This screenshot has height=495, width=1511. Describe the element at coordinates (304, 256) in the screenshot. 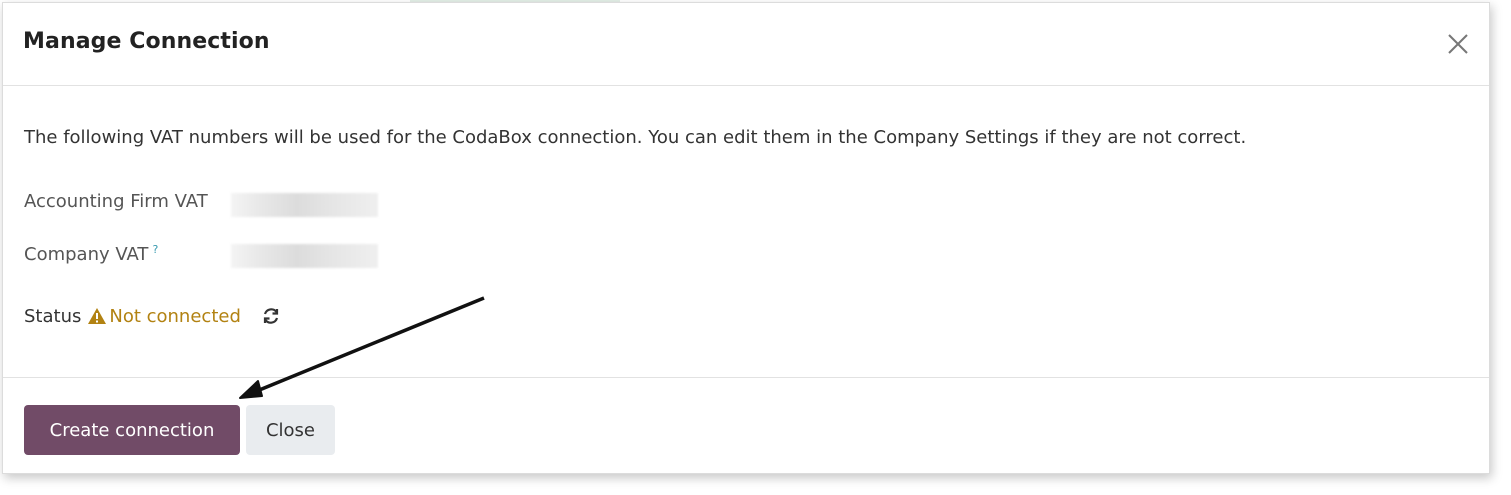

I see `company-vat-value` at that location.